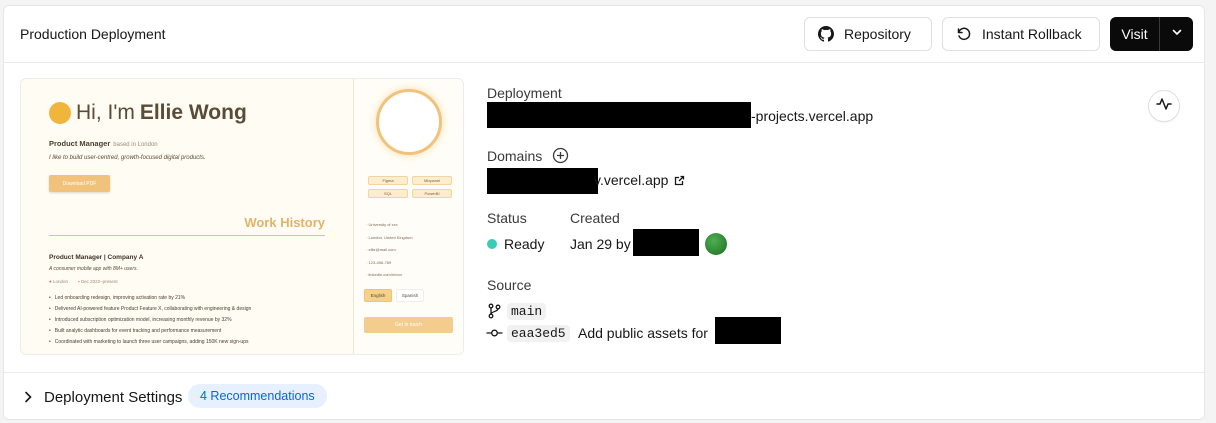 The height and width of the screenshot is (423, 1216). I want to click on visit-split-button: Visit, so click(1151, 34).